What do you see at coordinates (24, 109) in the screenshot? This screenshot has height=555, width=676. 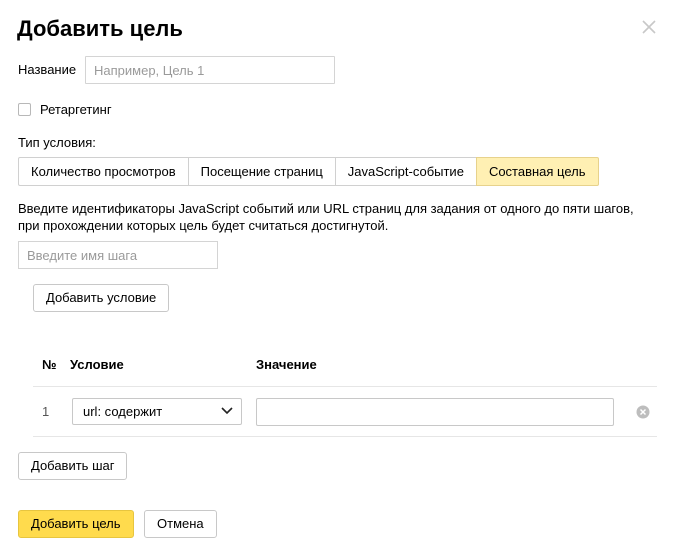 I see `checkbox-box` at bounding box center [24, 109].